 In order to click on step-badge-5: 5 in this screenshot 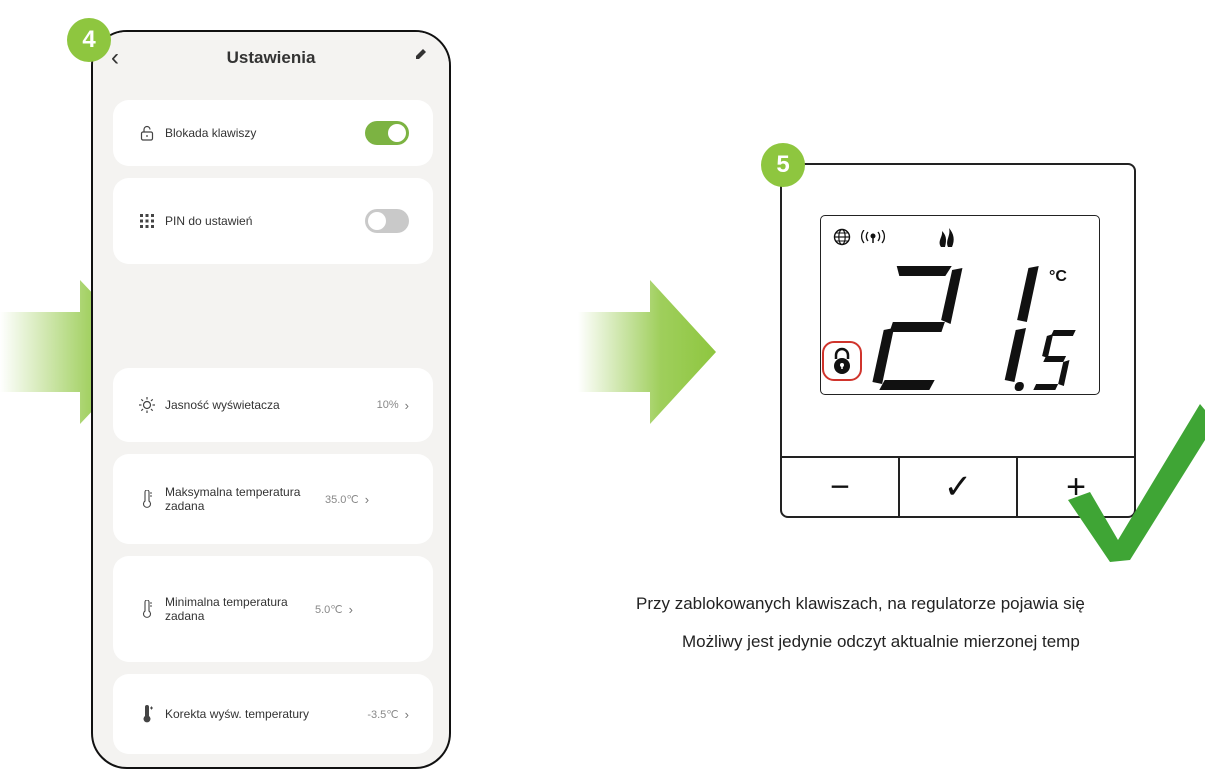, I will do `click(783, 165)`.